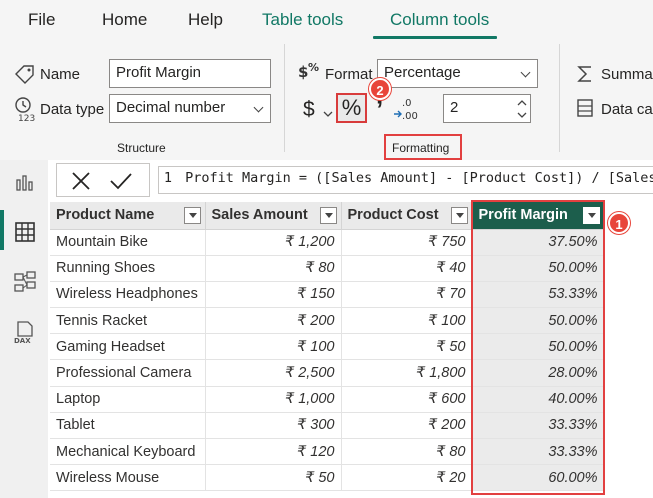 The height and width of the screenshot is (498, 653). Describe the element at coordinates (328, 114) in the screenshot. I see `chevron-down-icon` at that location.